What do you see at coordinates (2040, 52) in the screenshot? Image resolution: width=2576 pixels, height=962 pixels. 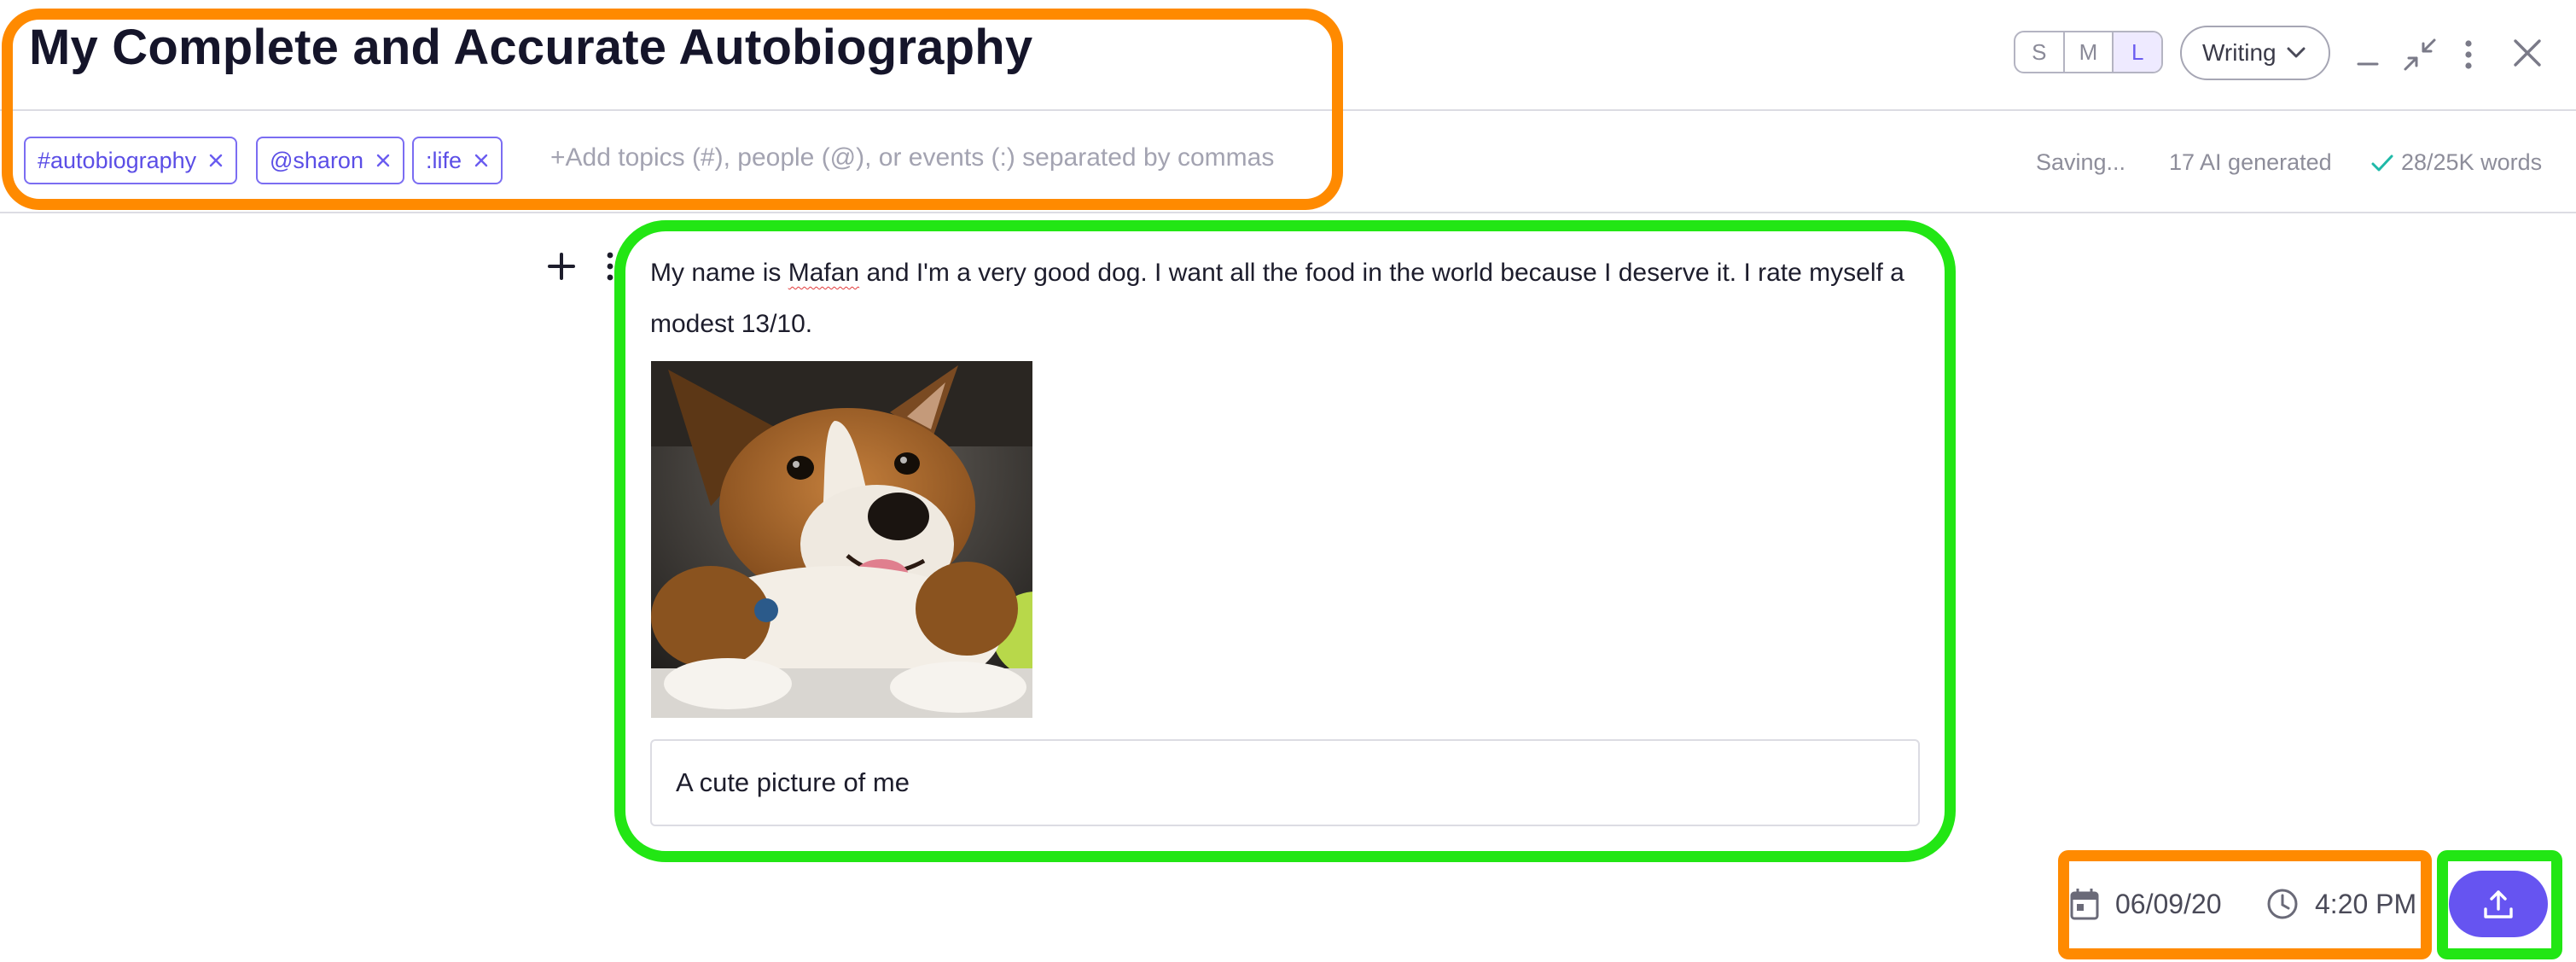 I see `size-small-button: S` at bounding box center [2040, 52].